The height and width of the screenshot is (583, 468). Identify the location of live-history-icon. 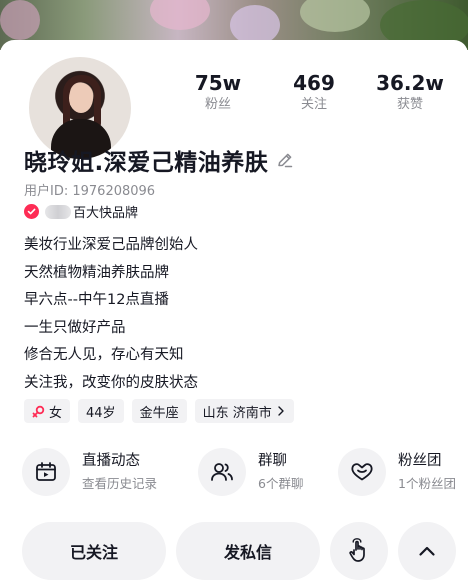
(46, 472).